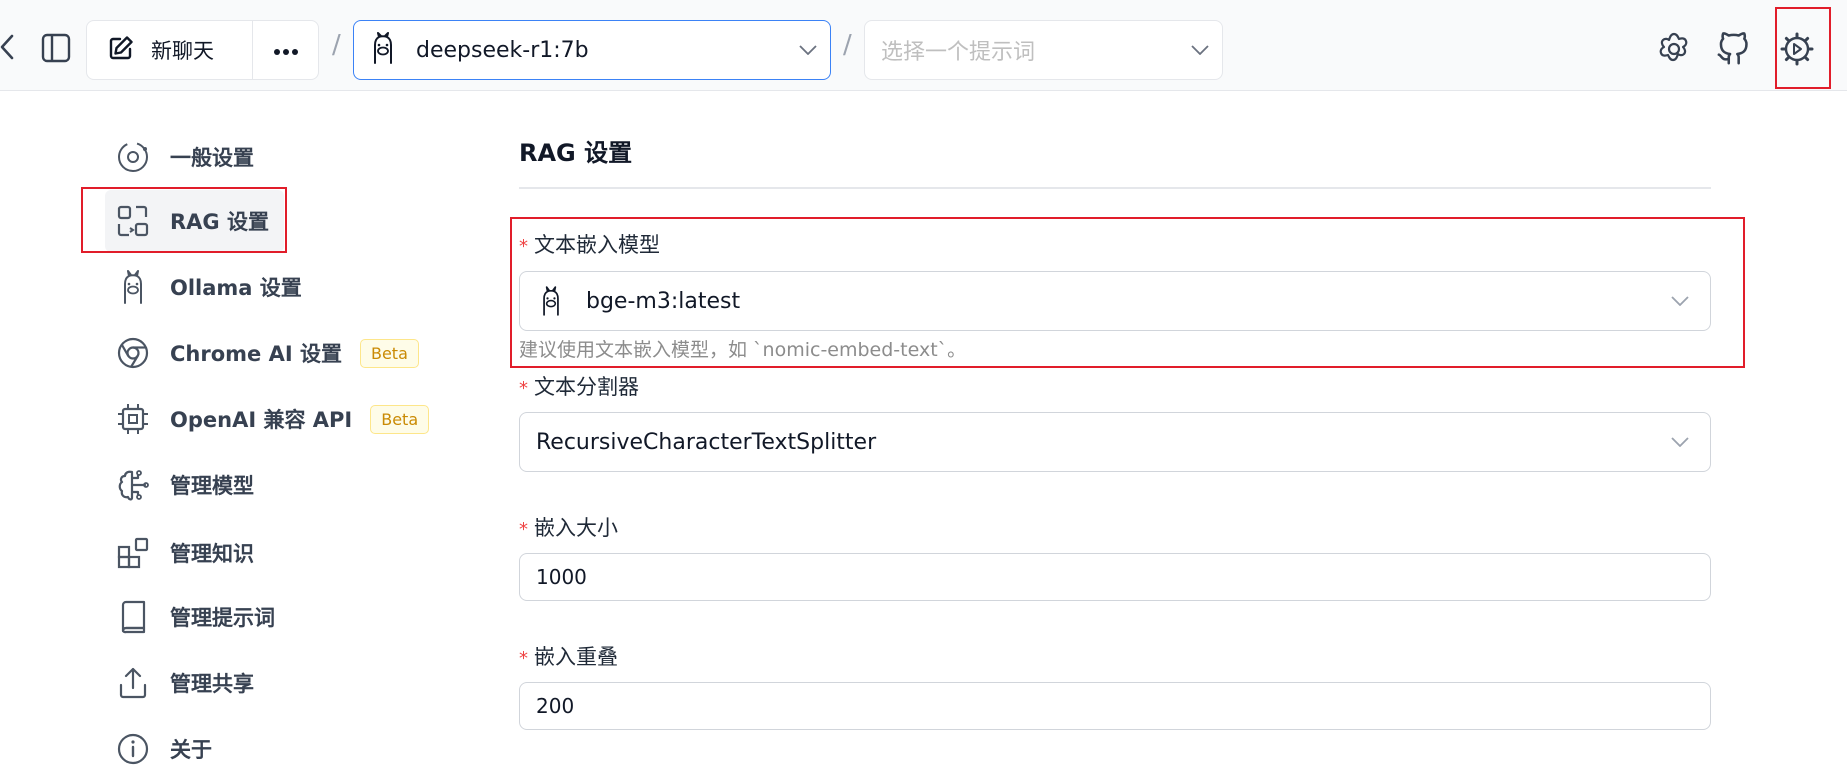 The height and width of the screenshot is (780, 1847). I want to click on chunk-overlap-label: * 嵌入重叠, so click(568, 656).